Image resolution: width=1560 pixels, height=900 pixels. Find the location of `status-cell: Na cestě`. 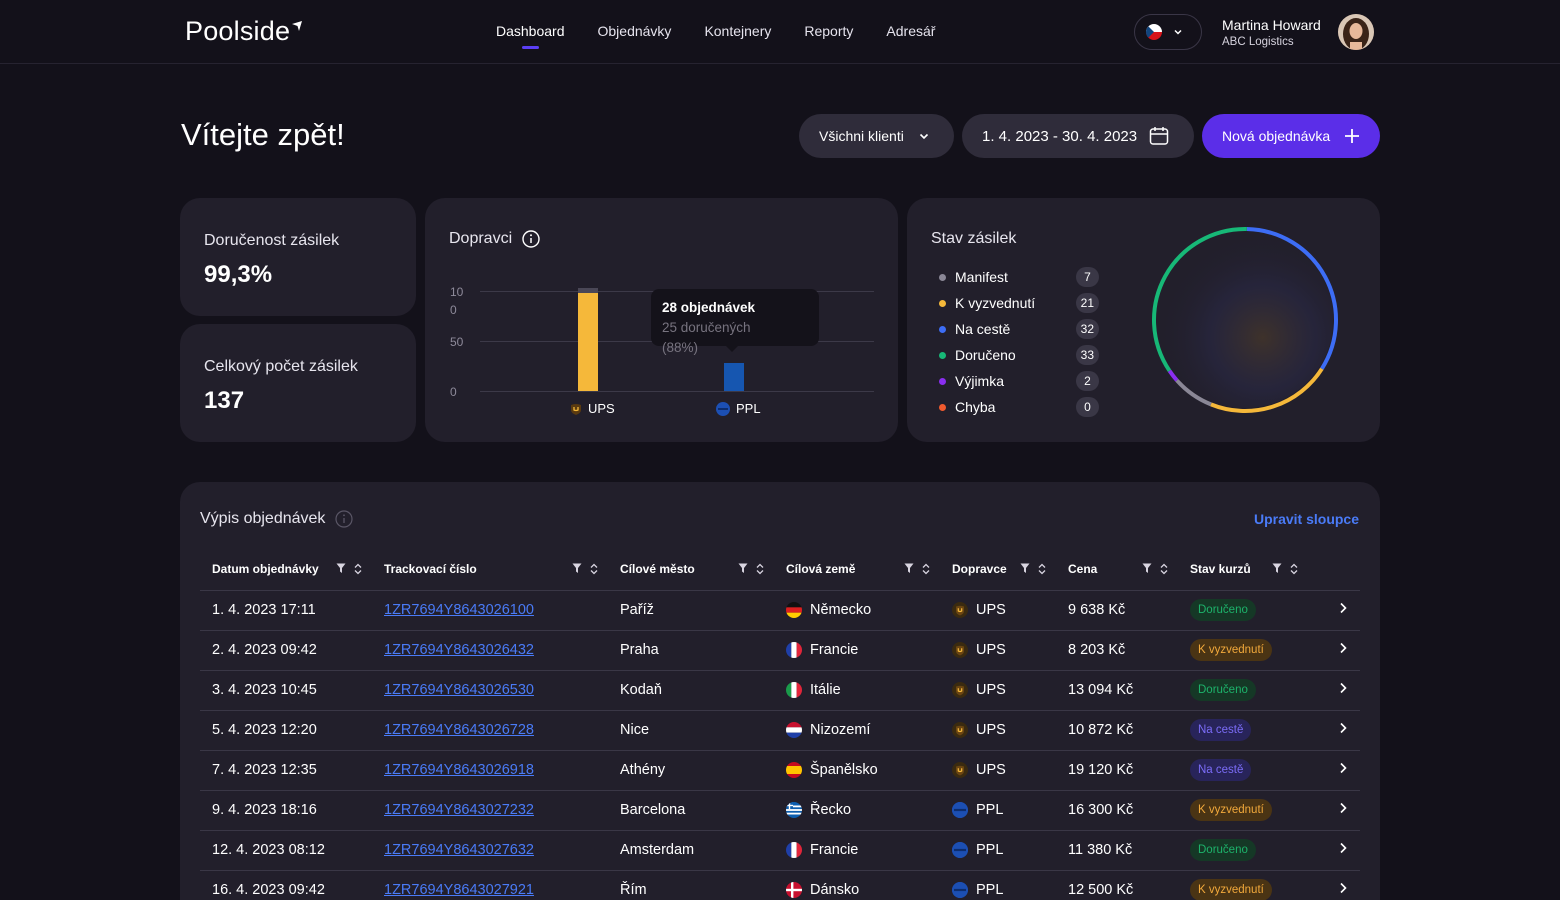

status-cell: Na cestě is located at coordinates (1243, 730).